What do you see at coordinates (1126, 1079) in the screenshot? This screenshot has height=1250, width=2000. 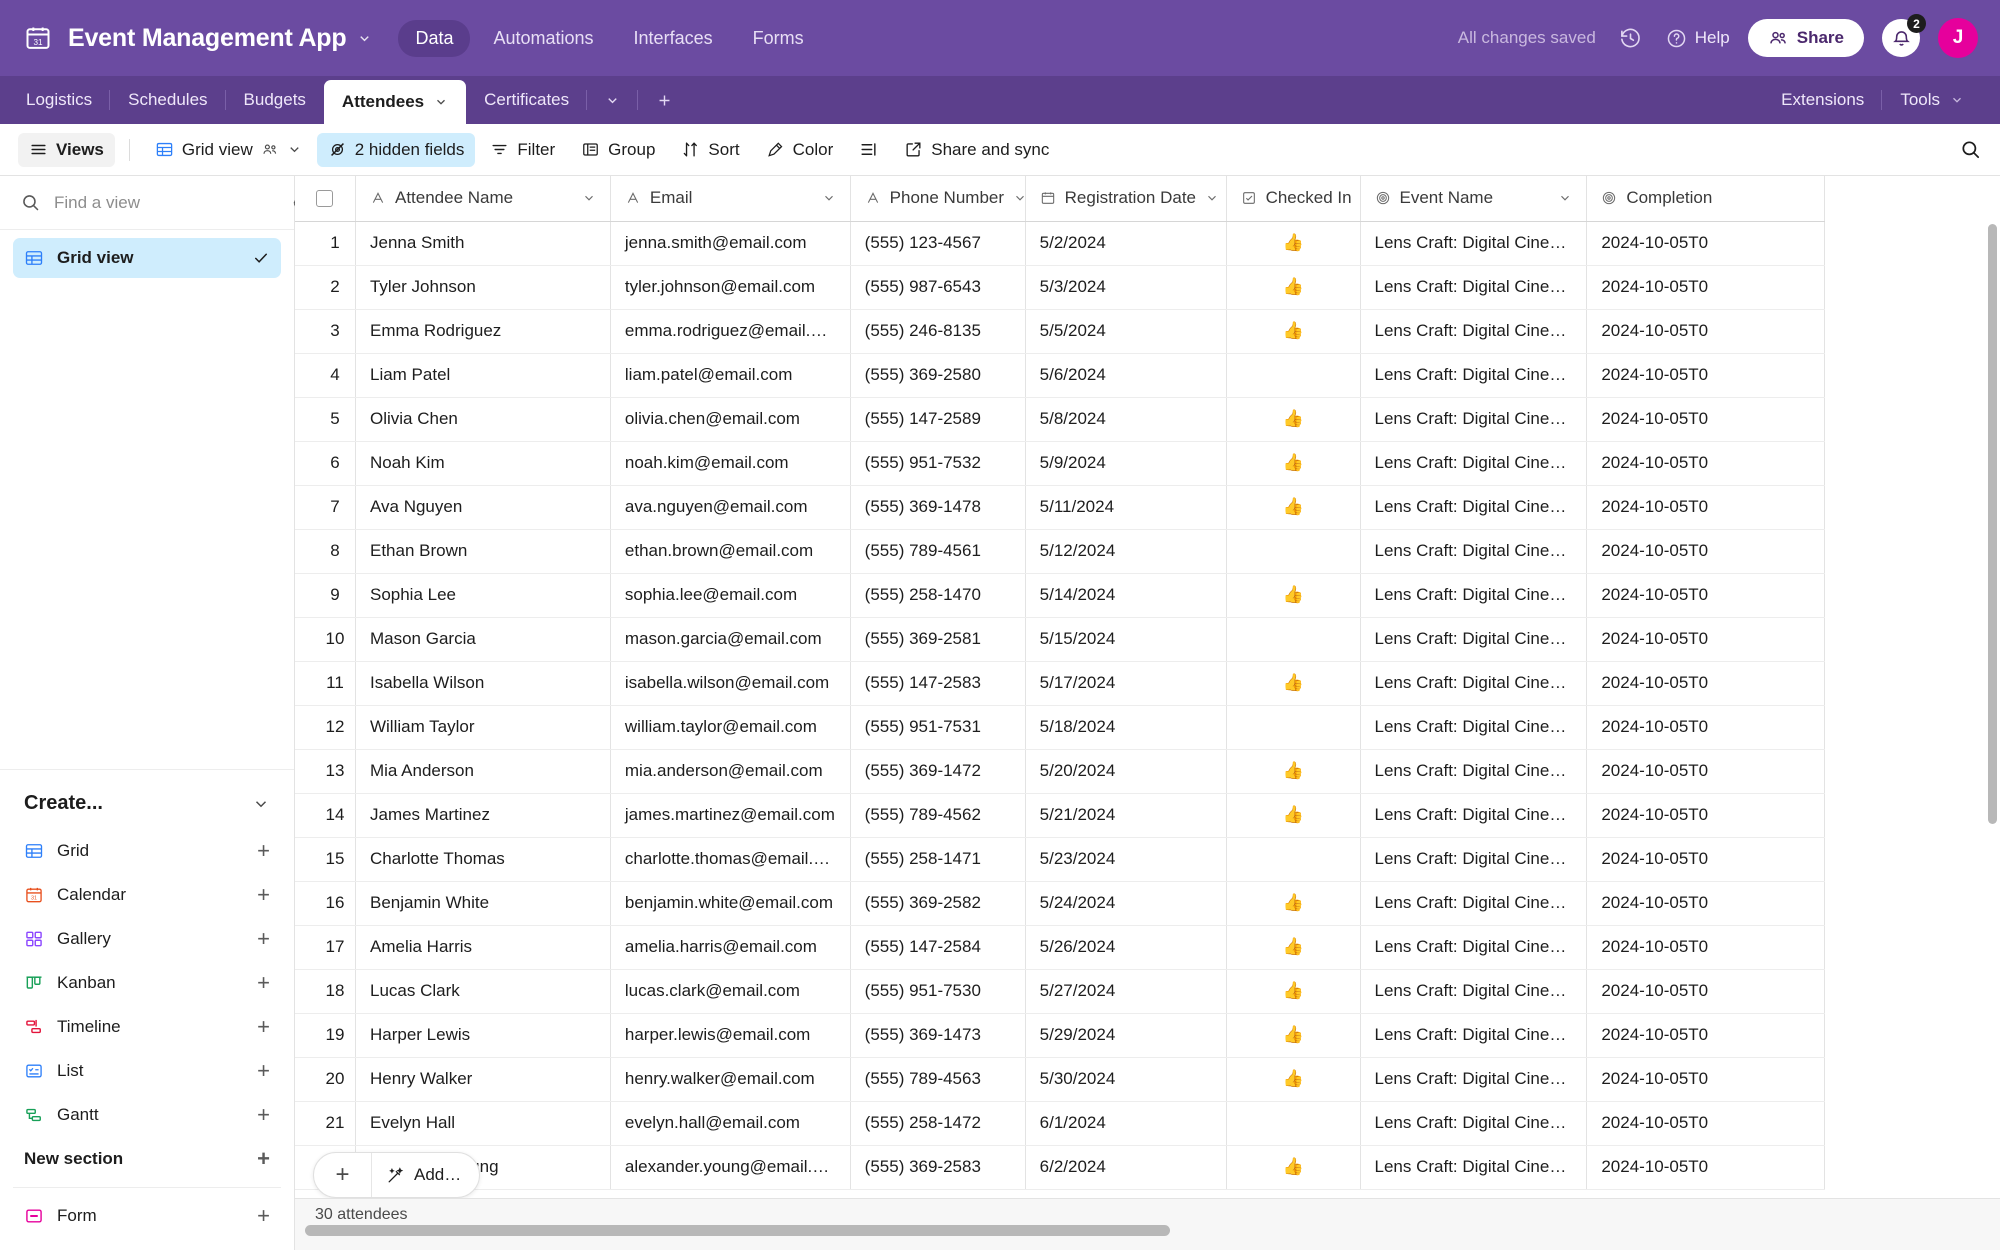 I see `cell-registration-date: 5/30/2024` at bounding box center [1126, 1079].